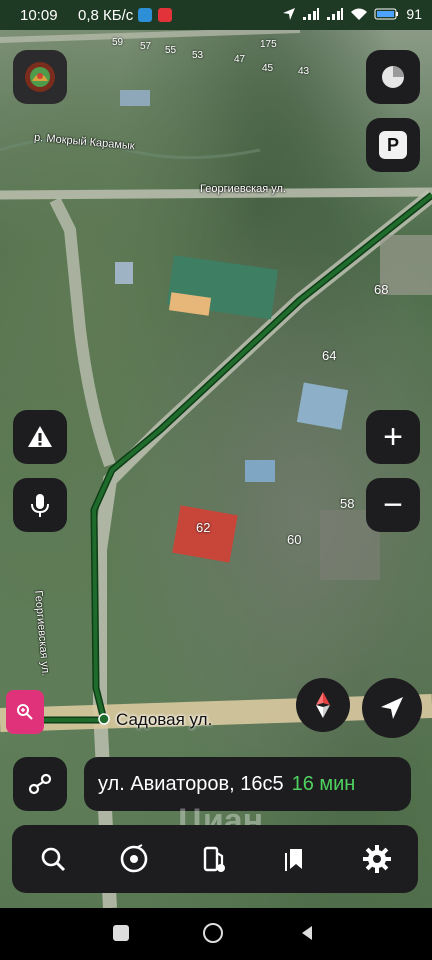  I want to click on avatar-icon, so click(40, 77).